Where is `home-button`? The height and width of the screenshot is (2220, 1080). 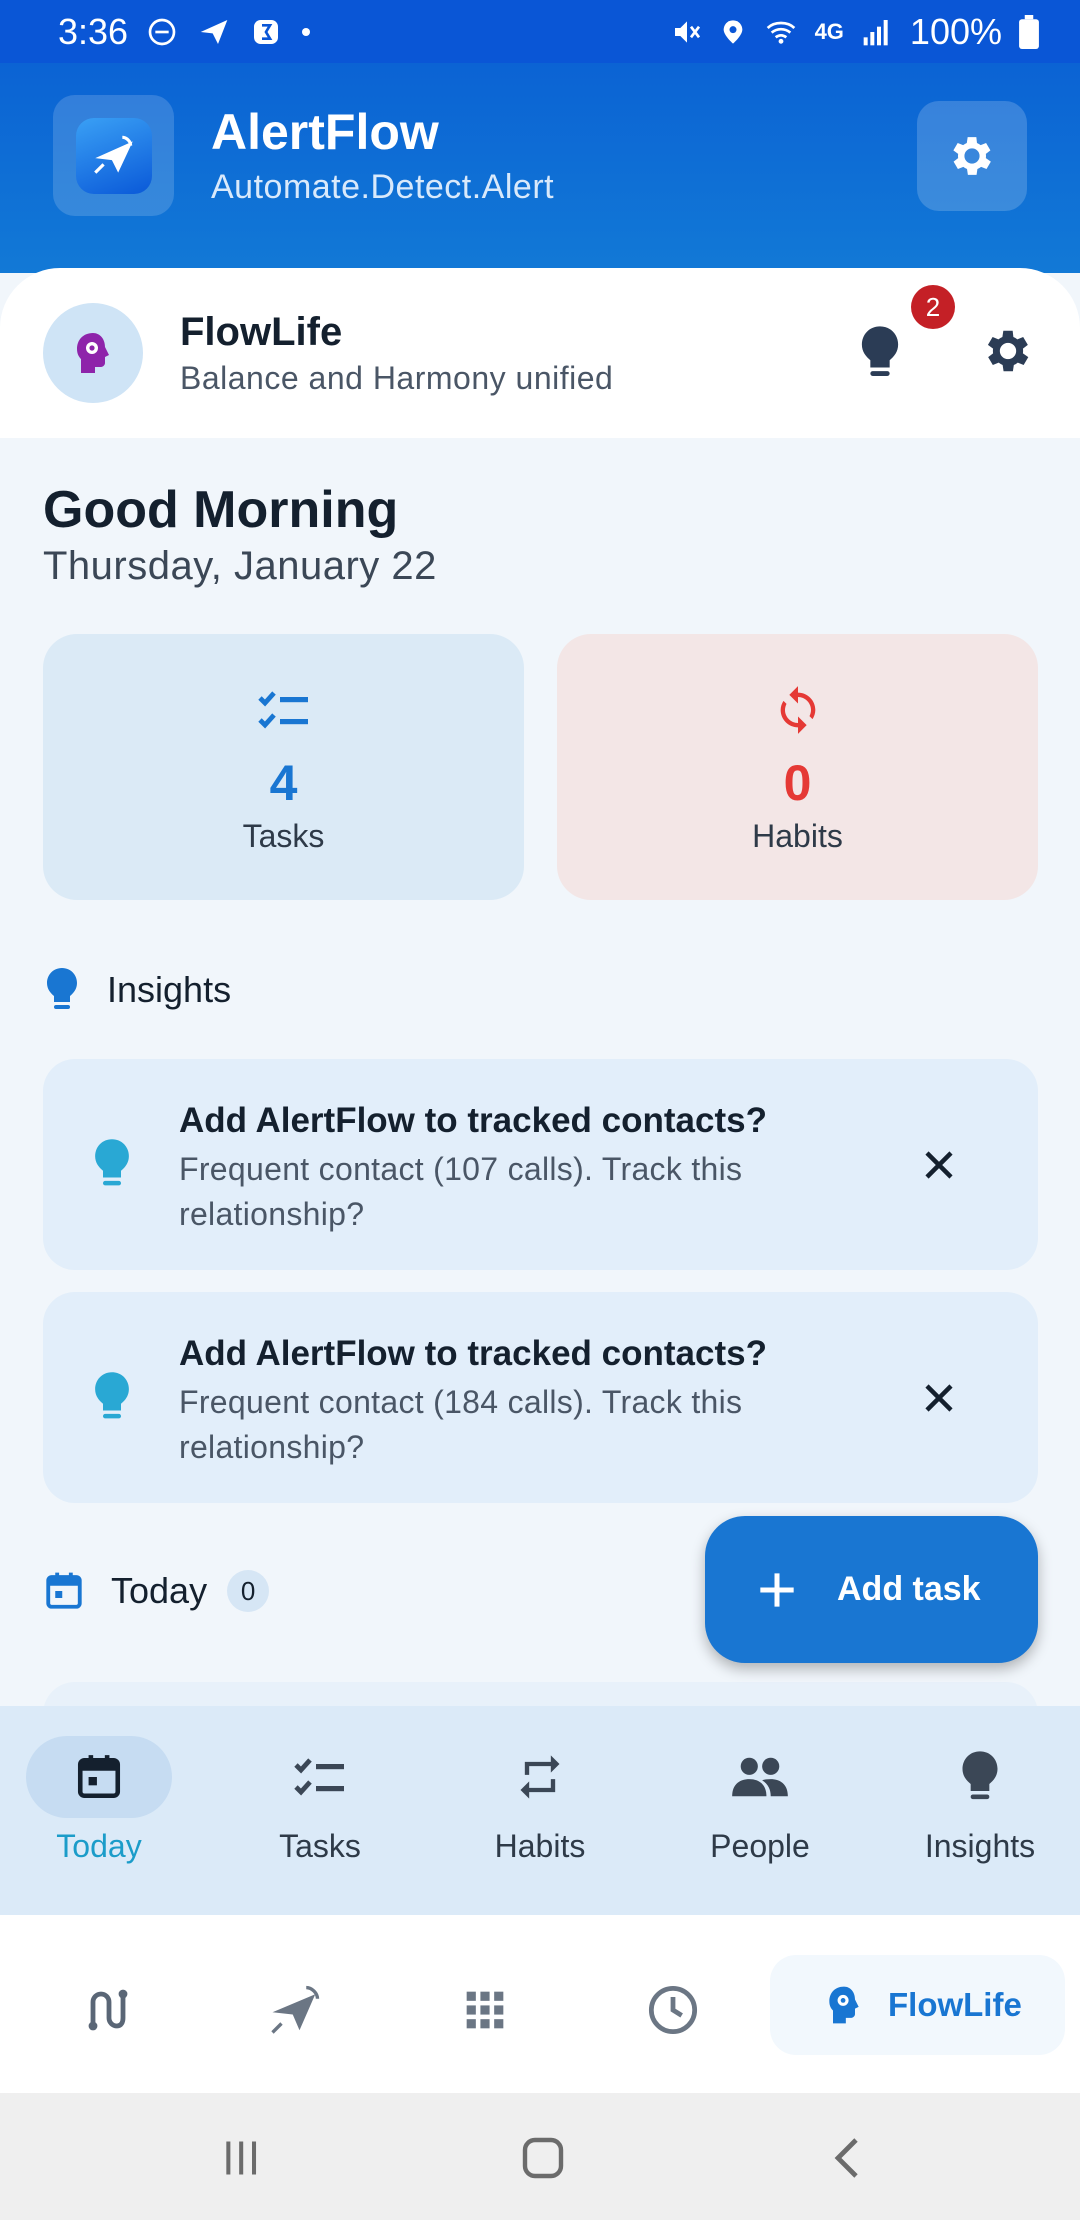 home-button is located at coordinates (543, 2158).